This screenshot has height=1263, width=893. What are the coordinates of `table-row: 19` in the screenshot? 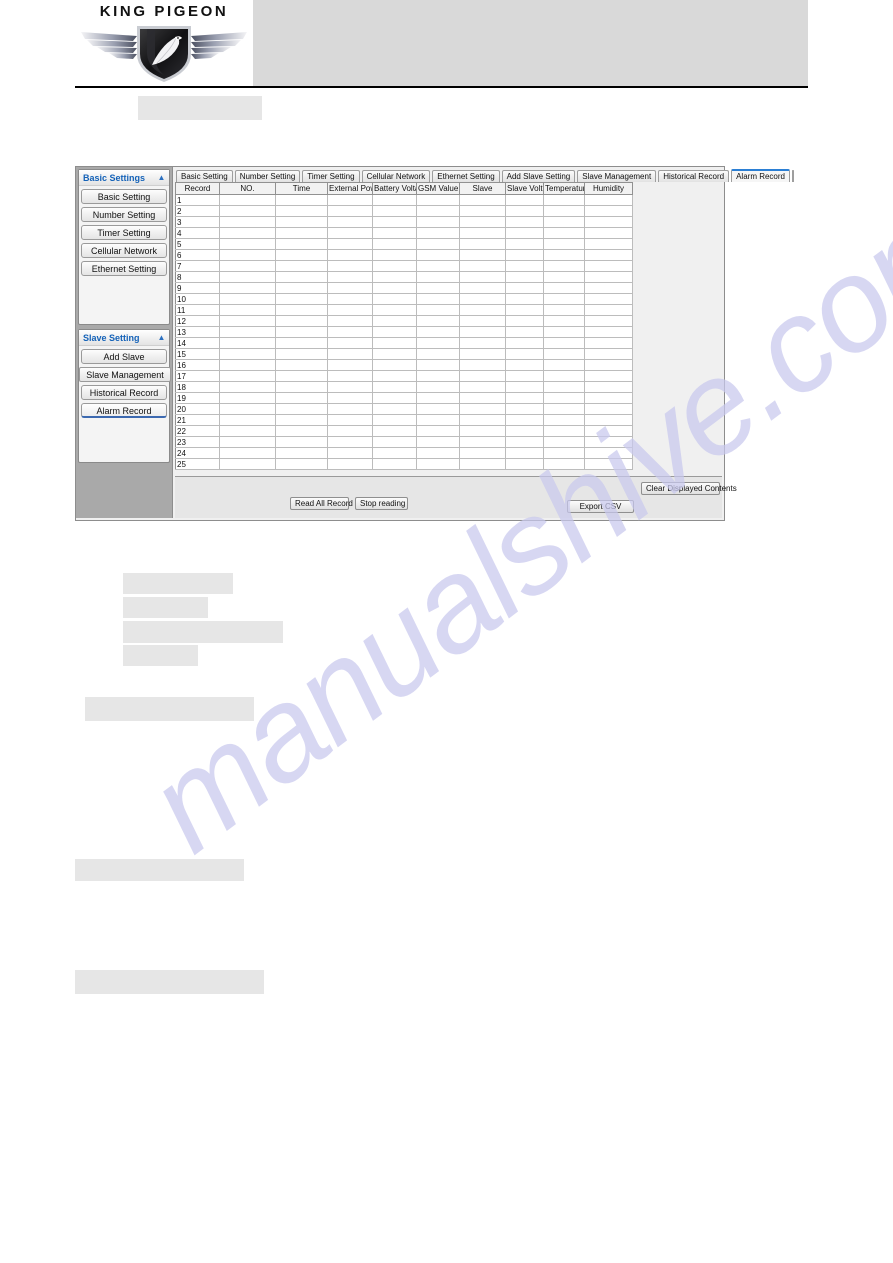 It's located at (404, 398).